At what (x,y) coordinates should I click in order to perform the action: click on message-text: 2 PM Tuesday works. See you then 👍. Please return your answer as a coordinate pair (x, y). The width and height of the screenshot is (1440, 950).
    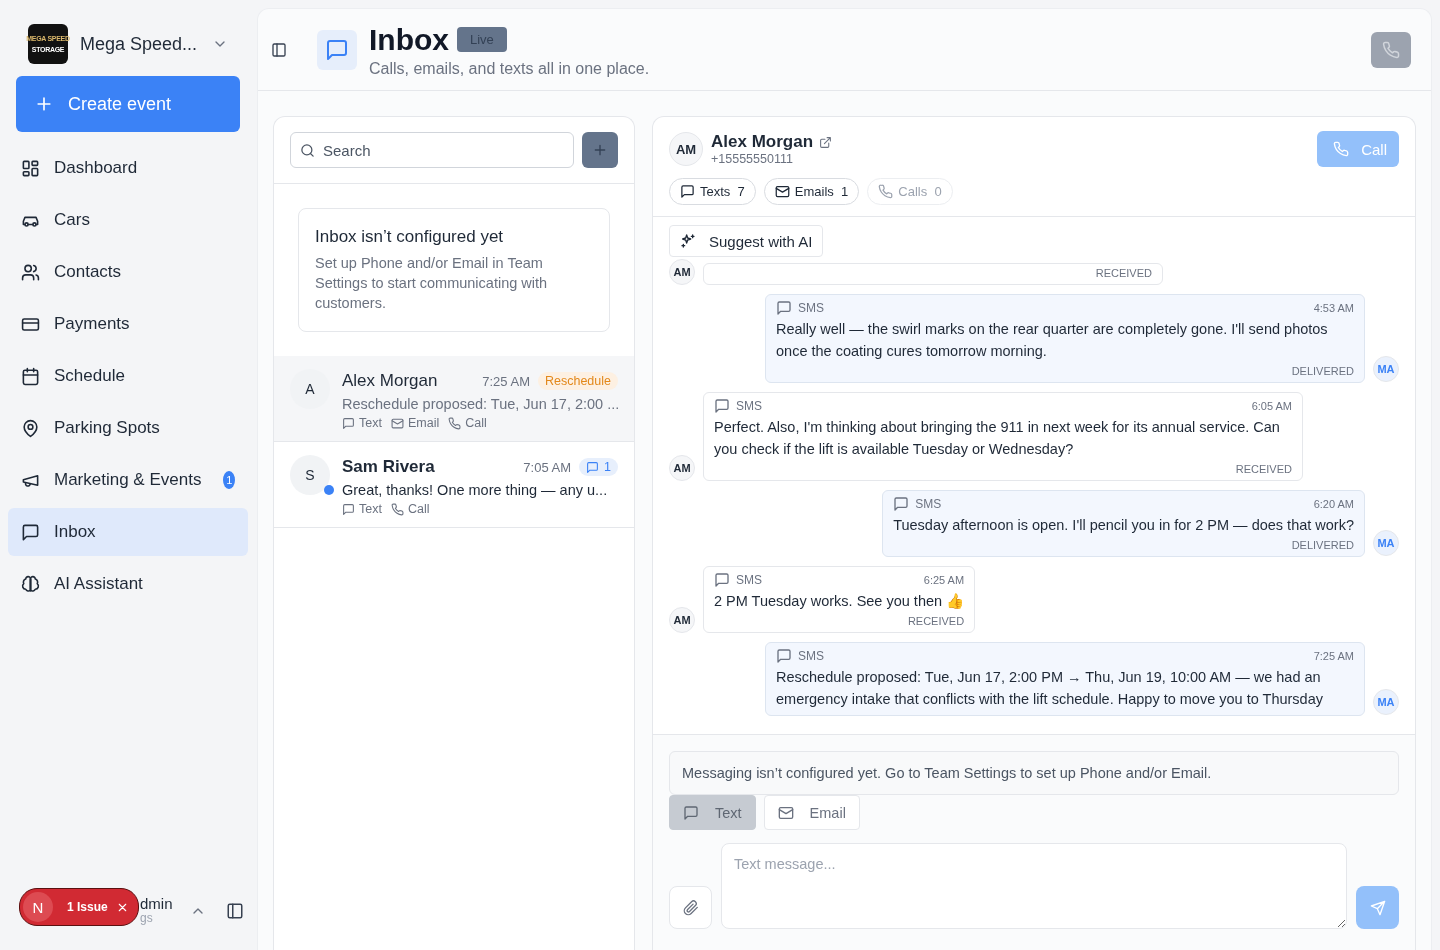
    Looking at the image, I should click on (839, 601).